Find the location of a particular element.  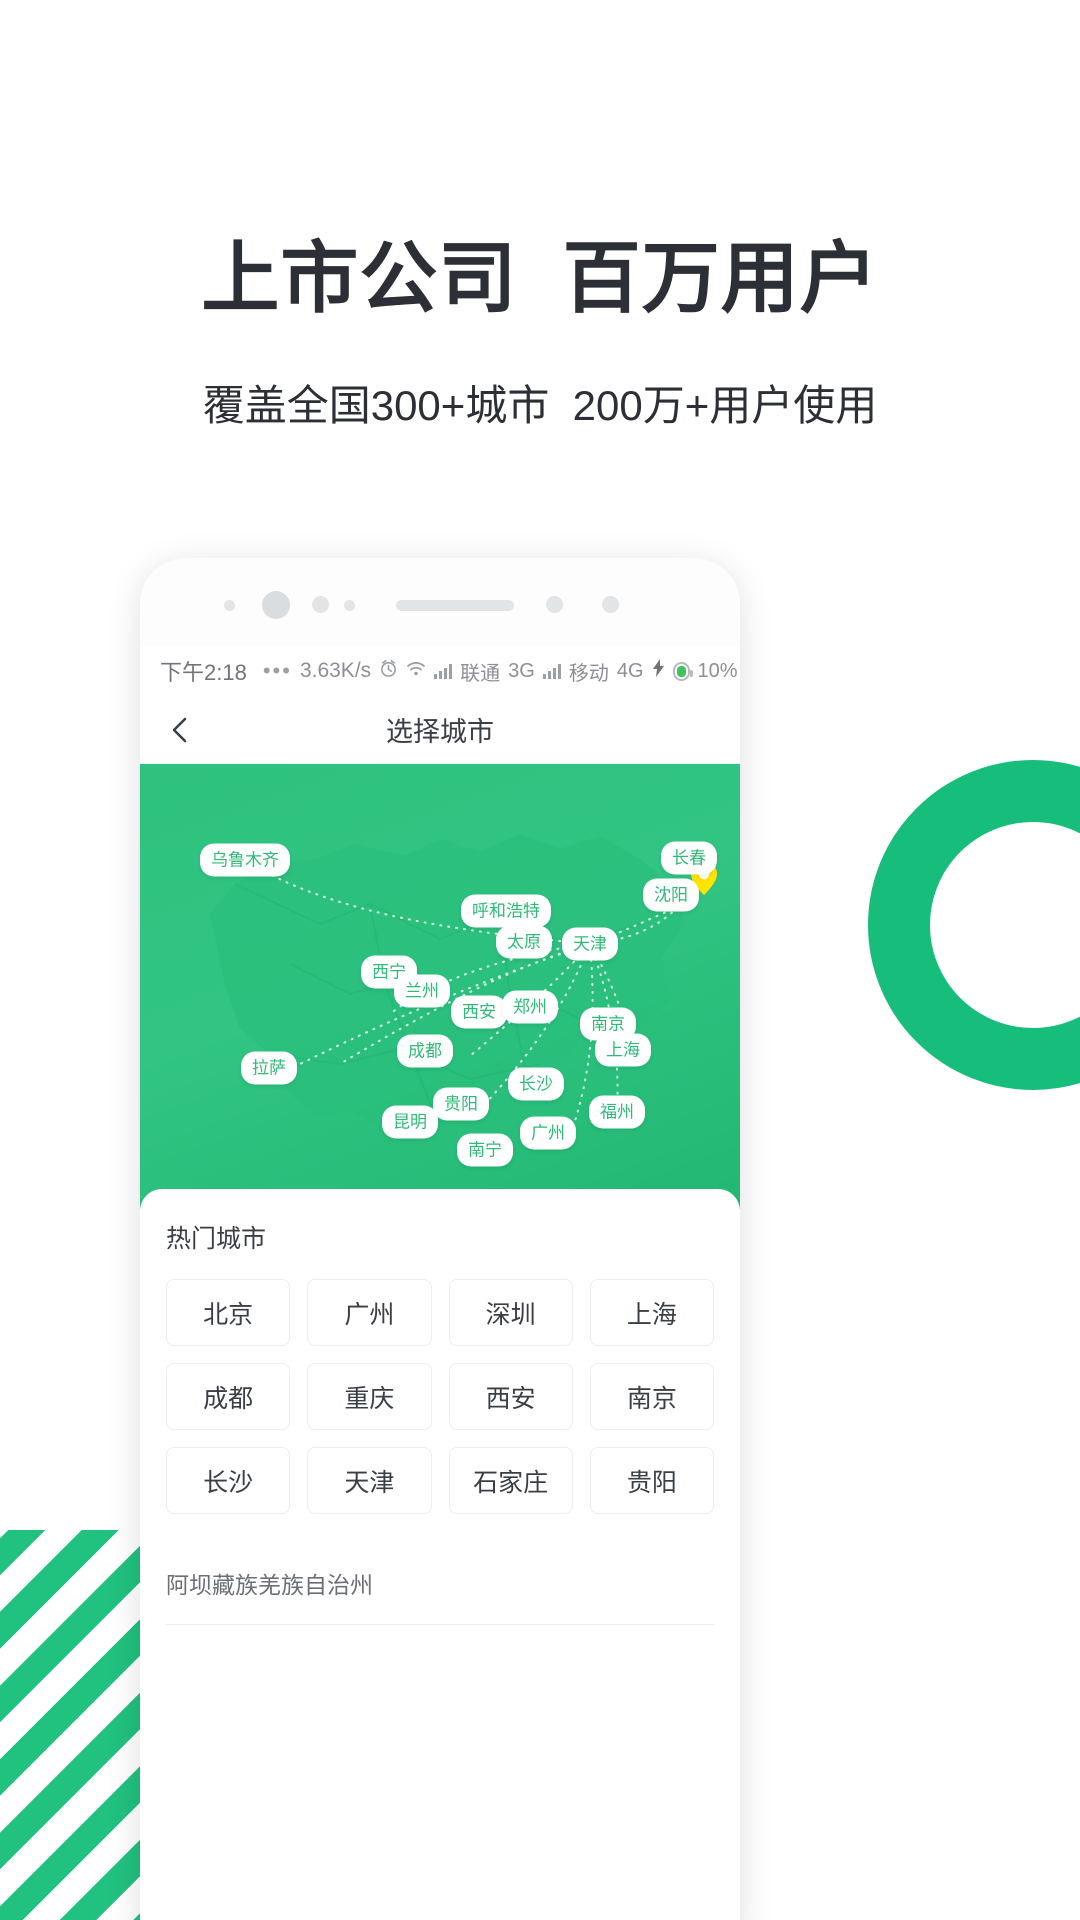

hot-city-chip: 石家庄 is located at coordinates (510, 1480).